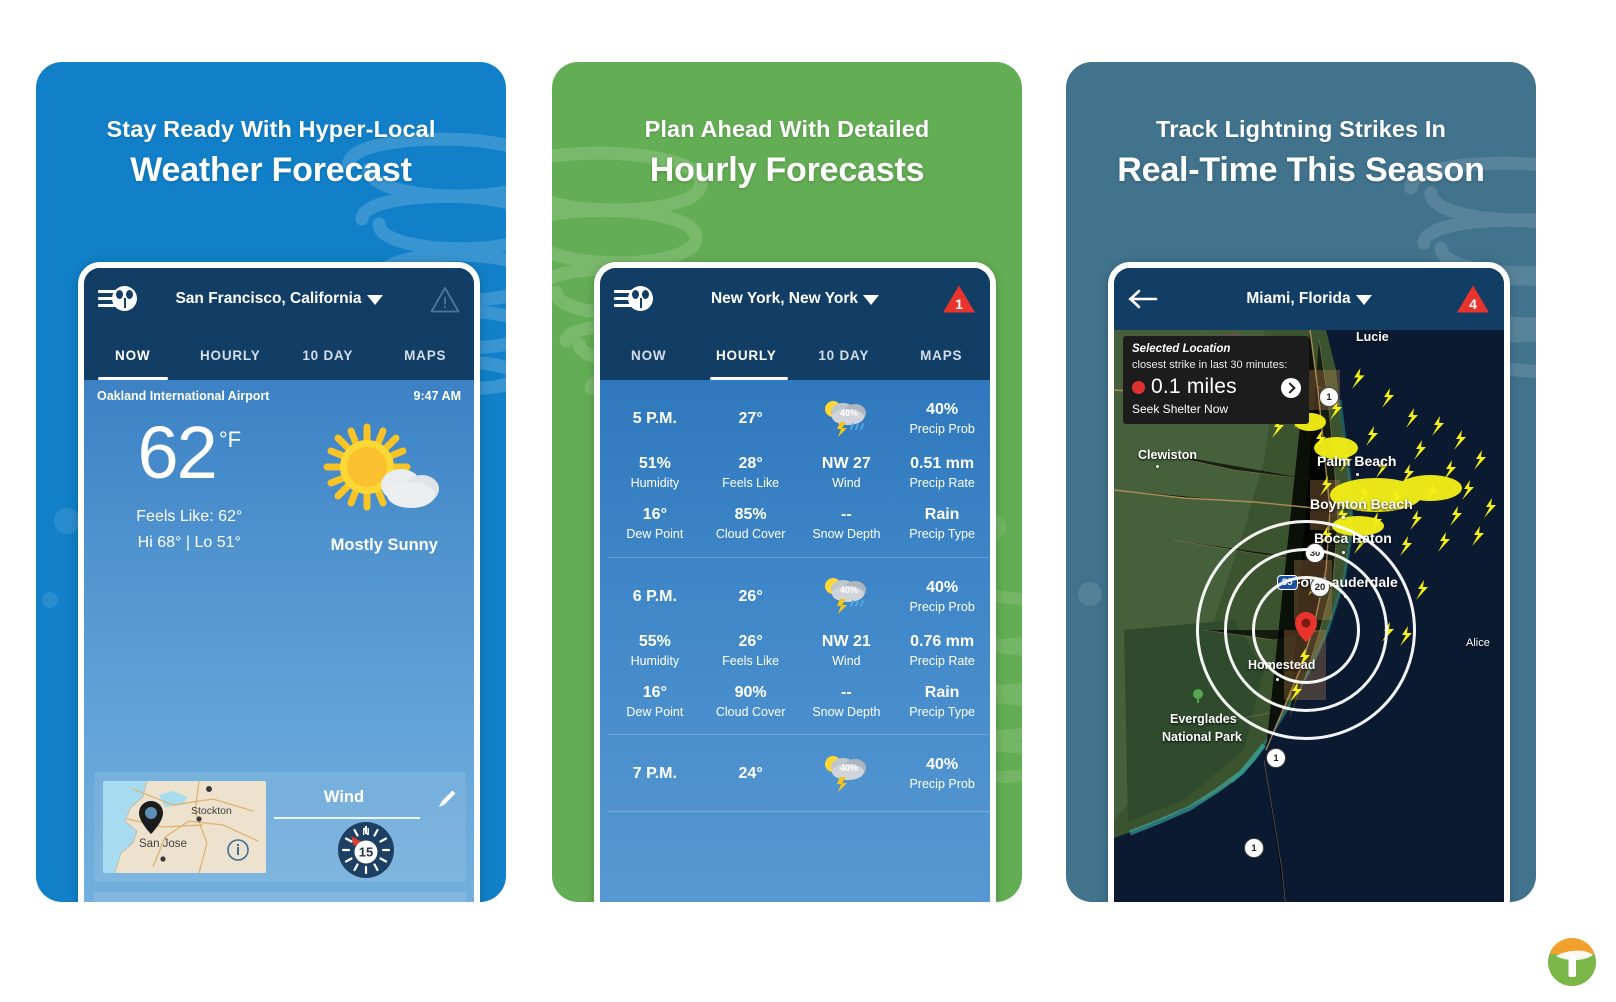 The image size is (1616, 1002). What do you see at coordinates (445, 299) in the screenshot?
I see `warning-triangle-outline-icon` at bounding box center [445, 299].